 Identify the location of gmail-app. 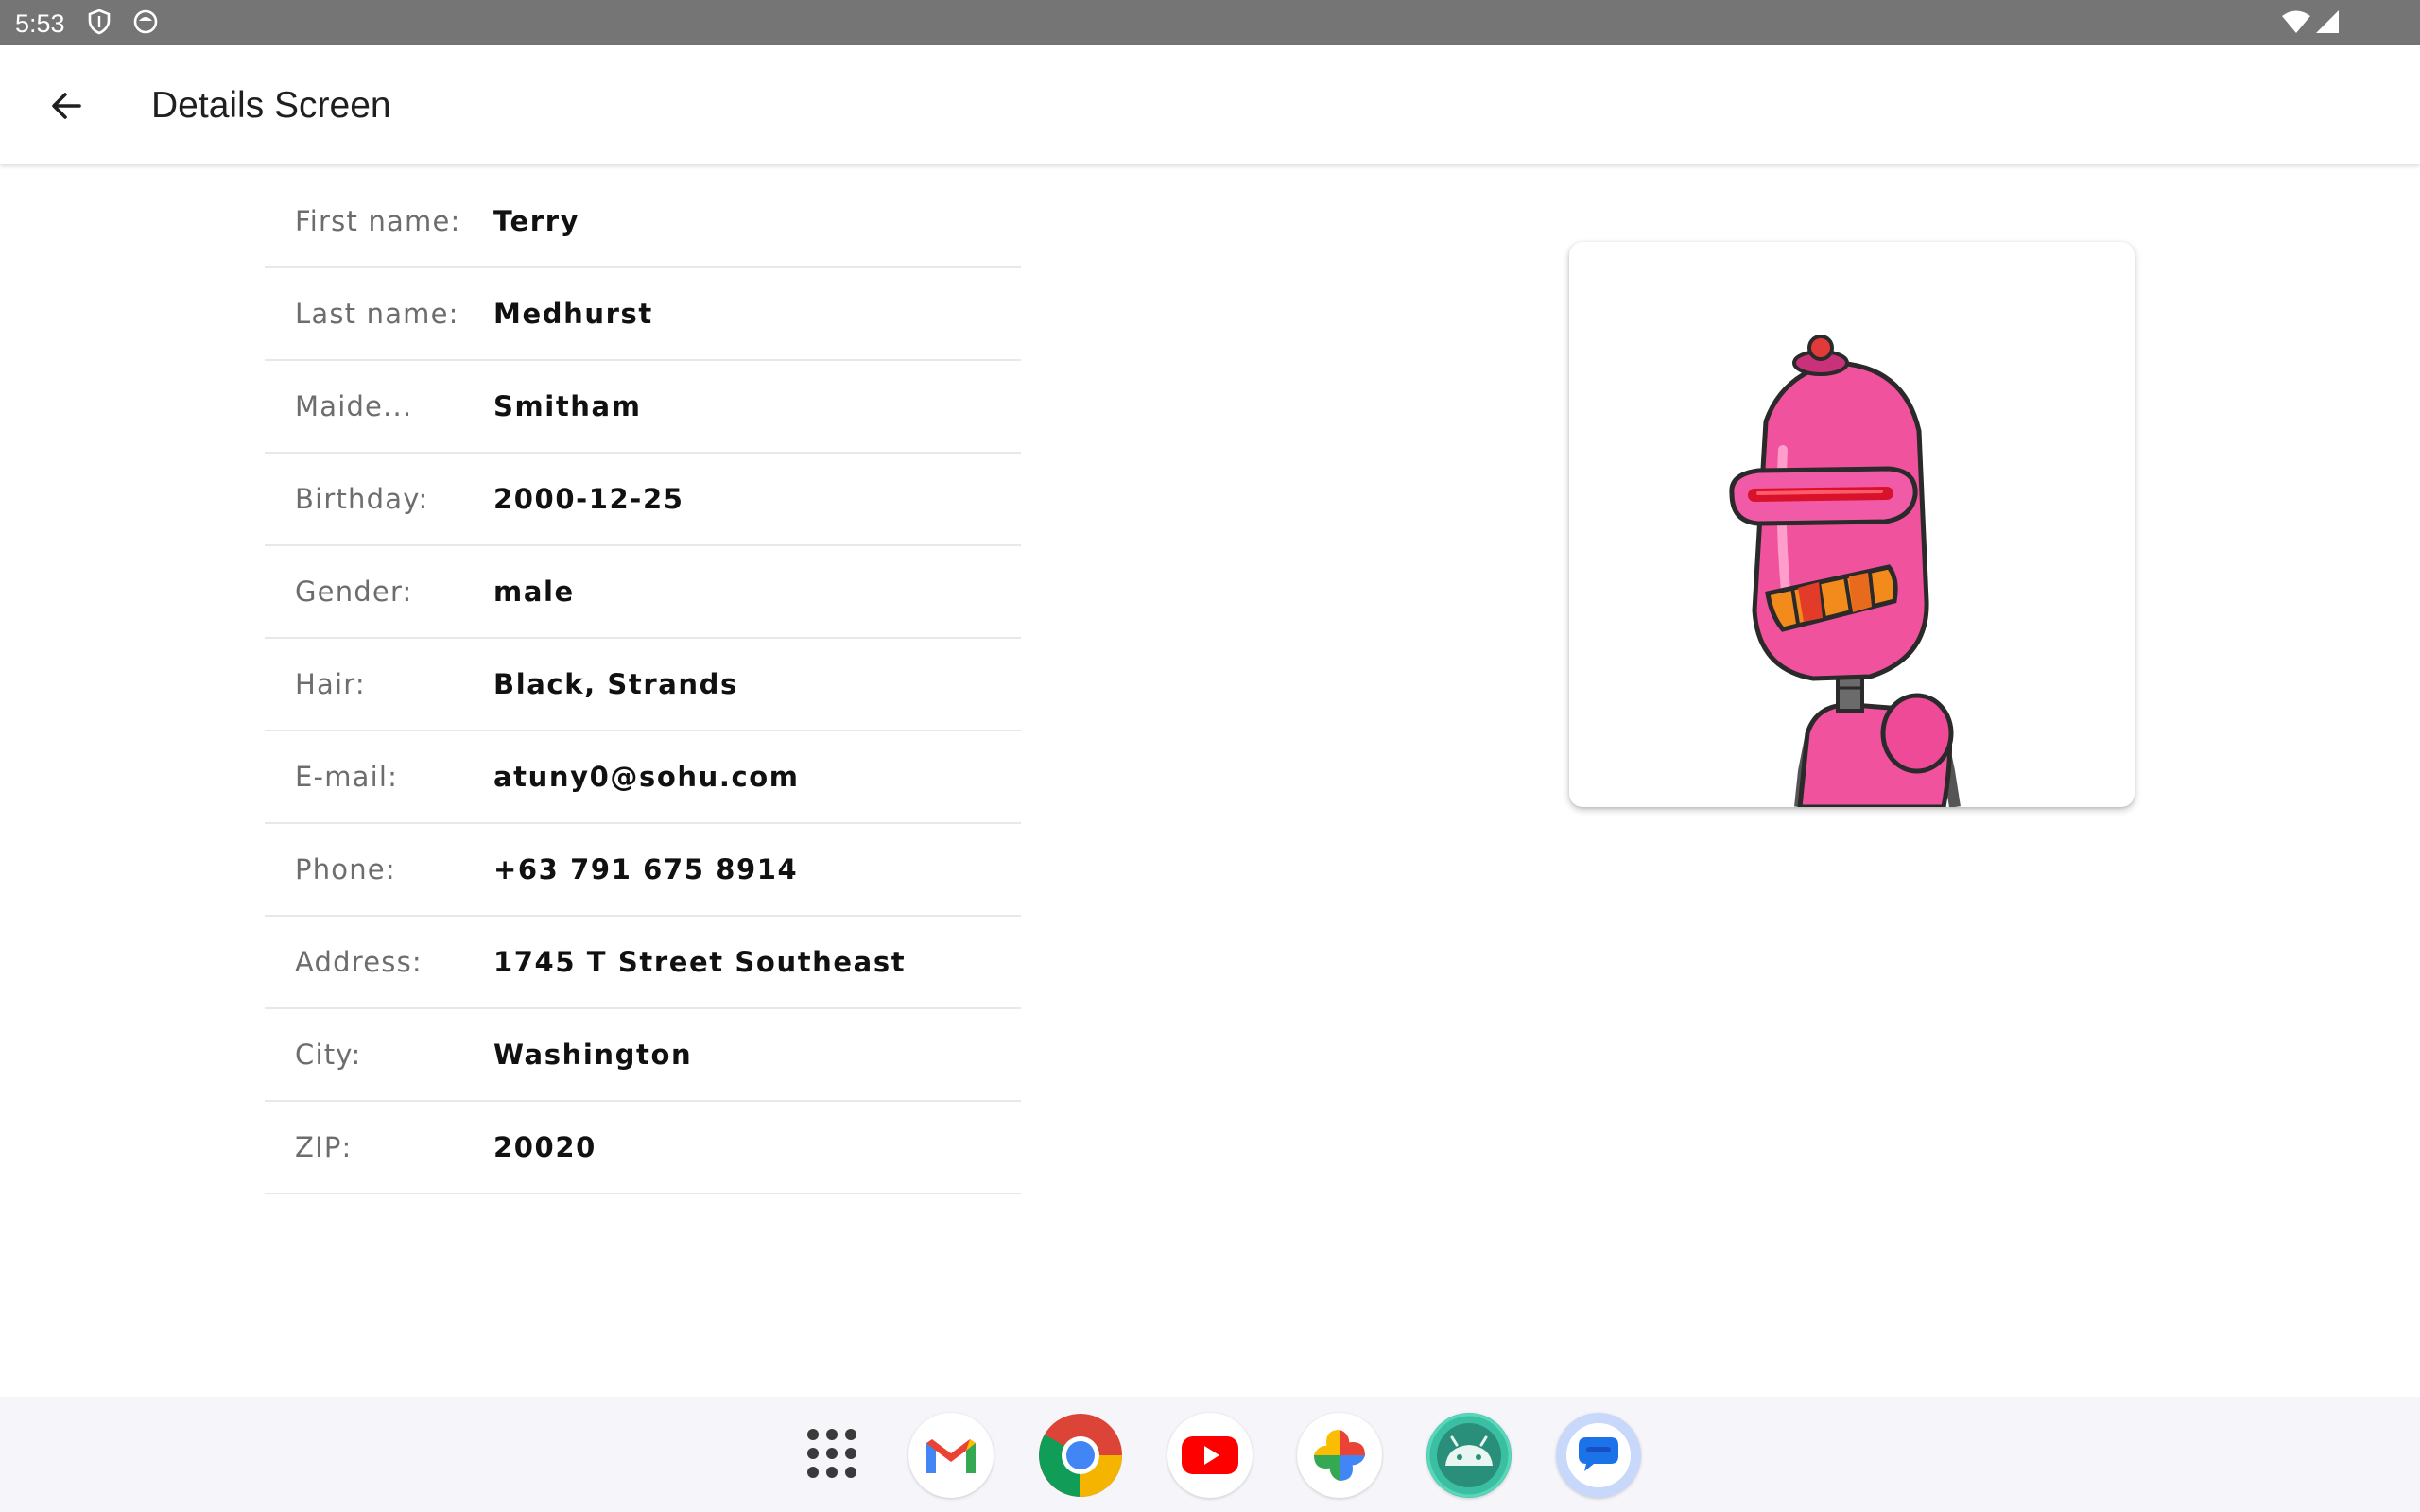
(951, 1455).